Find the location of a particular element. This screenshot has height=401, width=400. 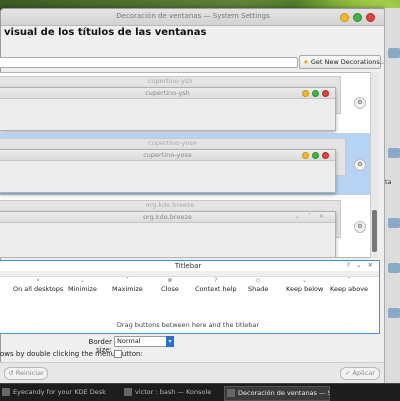

close-on-double-click-checkbox is located at coordinates (118, 354).